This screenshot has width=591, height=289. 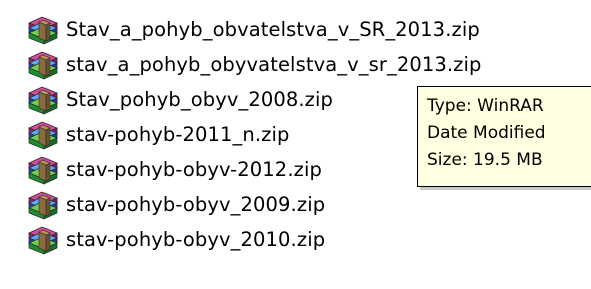 What do you see at coordinates (194, 169) in the screenshot?
I see `file-name: stav-pohyb-obyv-2012.zip` at bounding box center [194, 169].